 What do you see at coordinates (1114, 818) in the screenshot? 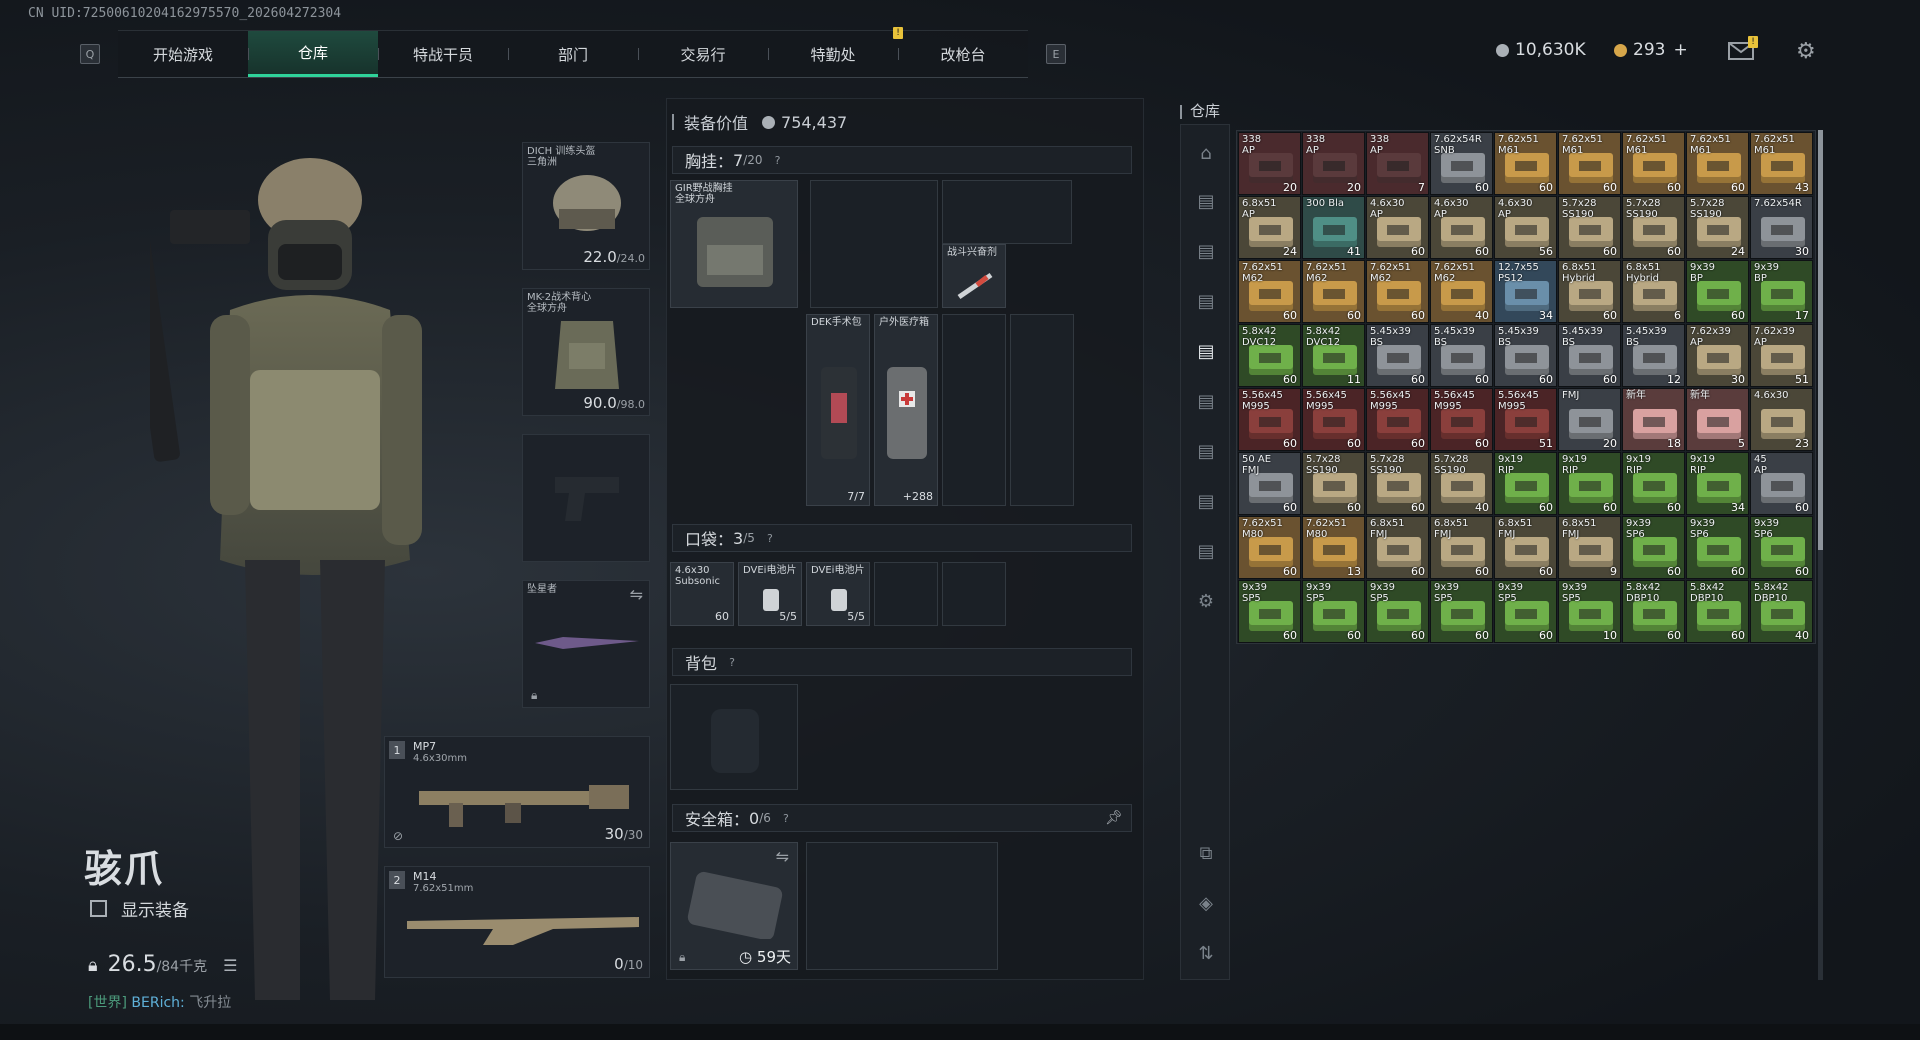
I see `pin-icon: 📌︎` at bounding box center [1114, 818].